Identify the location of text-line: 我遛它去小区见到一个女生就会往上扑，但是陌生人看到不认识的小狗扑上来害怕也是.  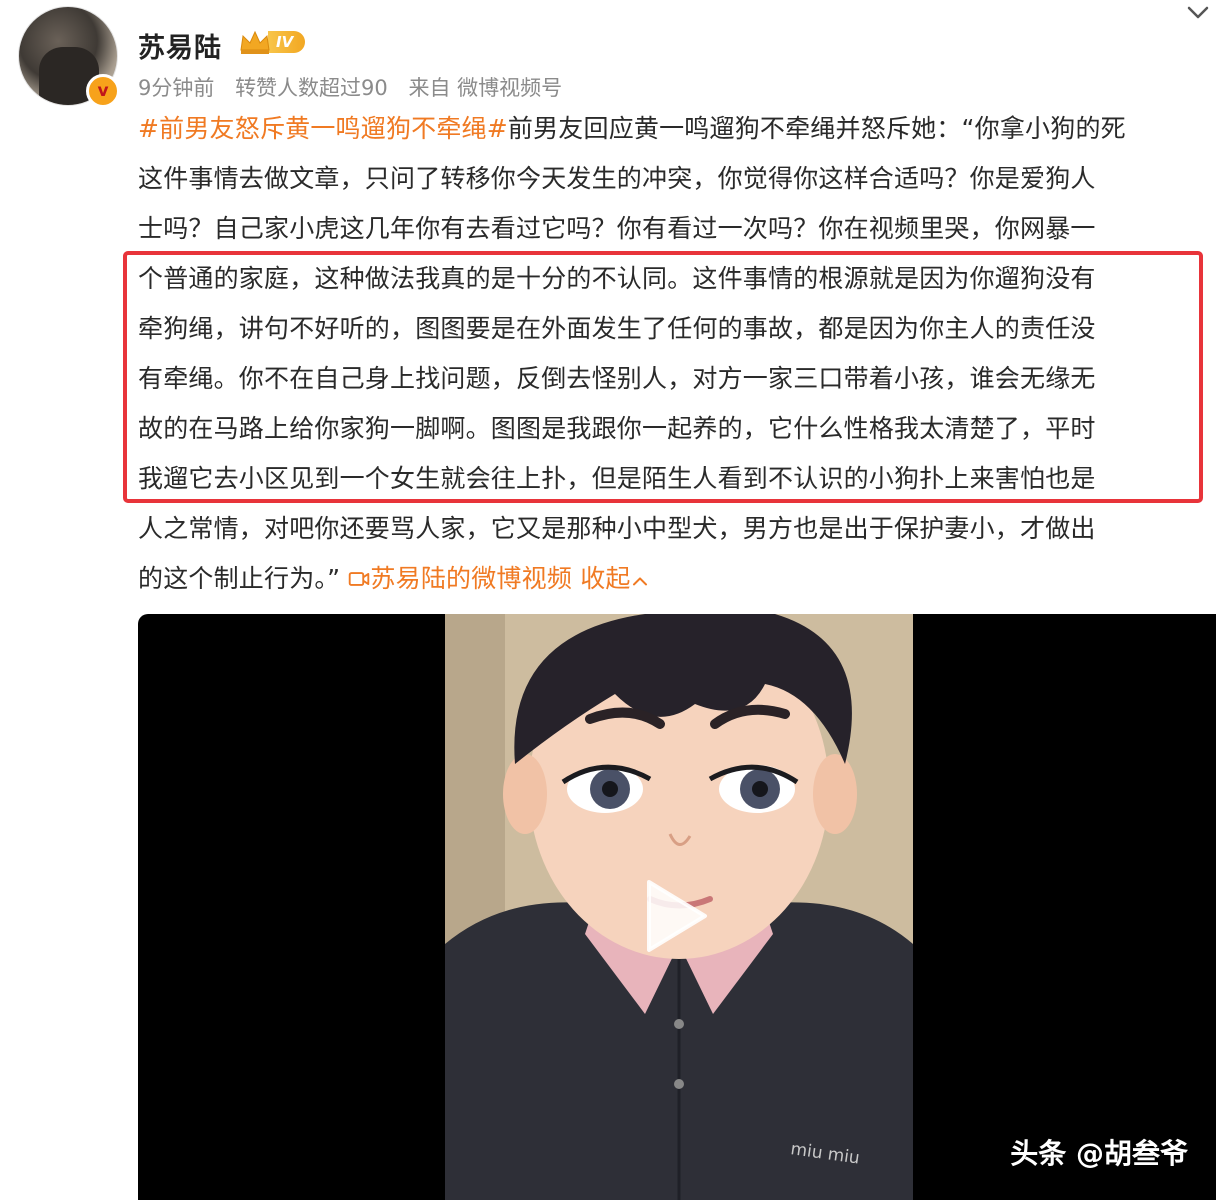
(617, 478).